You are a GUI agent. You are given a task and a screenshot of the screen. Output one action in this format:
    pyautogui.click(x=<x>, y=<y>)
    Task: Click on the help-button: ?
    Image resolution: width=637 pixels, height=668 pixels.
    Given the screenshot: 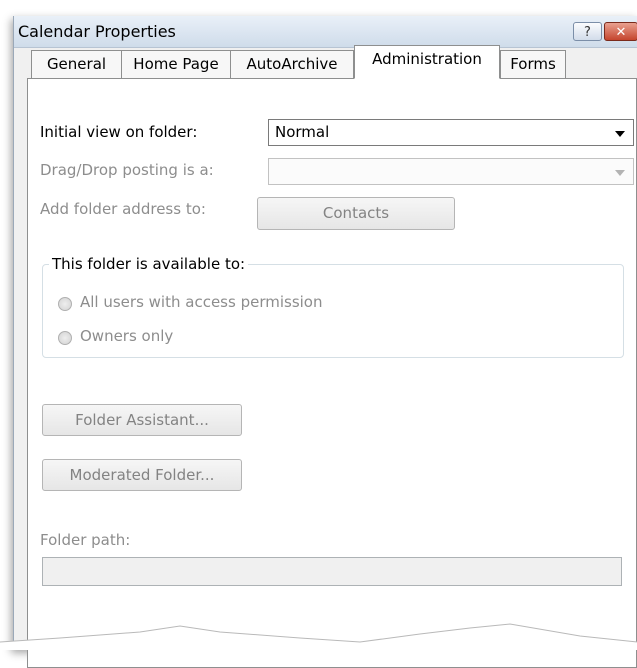 What is the action you would take?
    pyautogui.click(x=587, y=31)
    